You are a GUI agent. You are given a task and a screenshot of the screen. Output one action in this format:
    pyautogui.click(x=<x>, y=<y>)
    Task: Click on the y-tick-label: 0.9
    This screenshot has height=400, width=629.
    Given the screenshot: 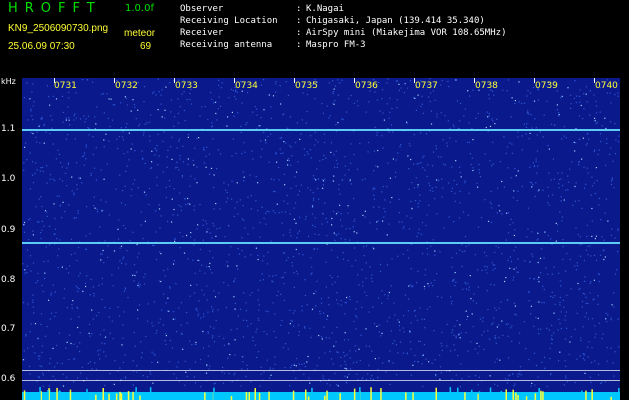 What is the action you would take?
    pyautogui.click(x=8, y=230)
    